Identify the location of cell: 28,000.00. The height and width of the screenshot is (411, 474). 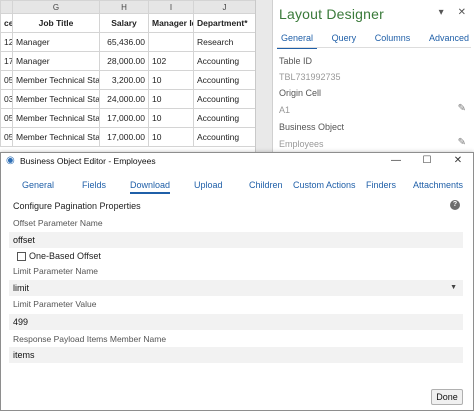
(124, 61).